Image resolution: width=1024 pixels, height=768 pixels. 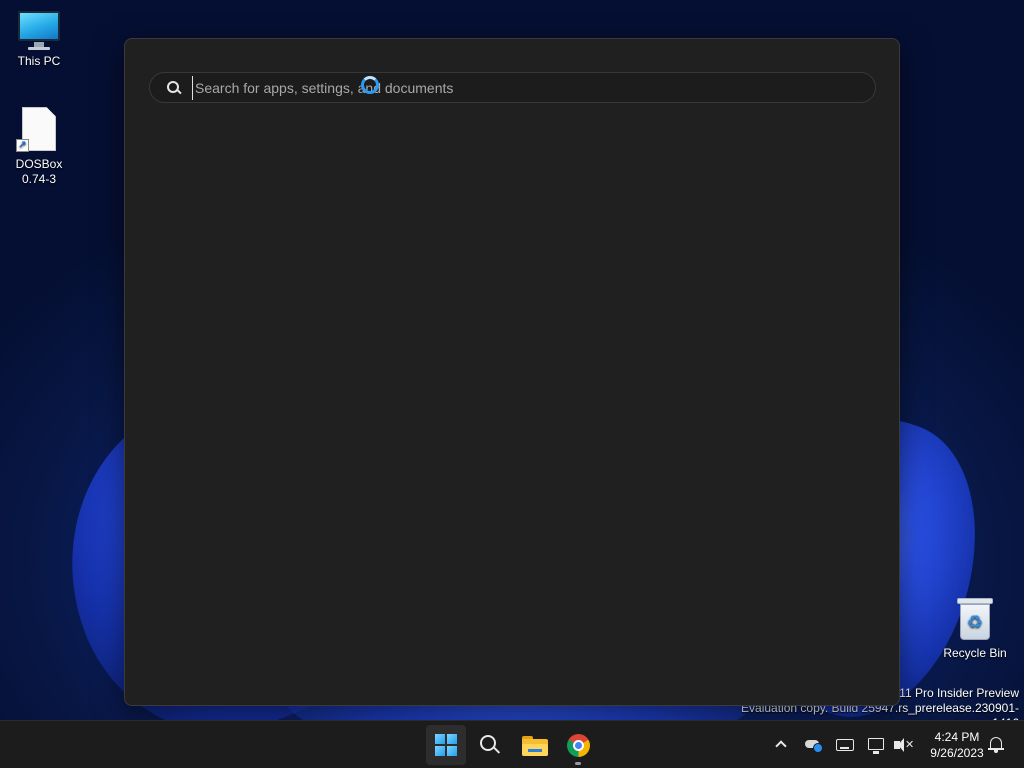 I want to click on clock-button: 4:24 PM 9/26/2023, so click(x=957, y=745).